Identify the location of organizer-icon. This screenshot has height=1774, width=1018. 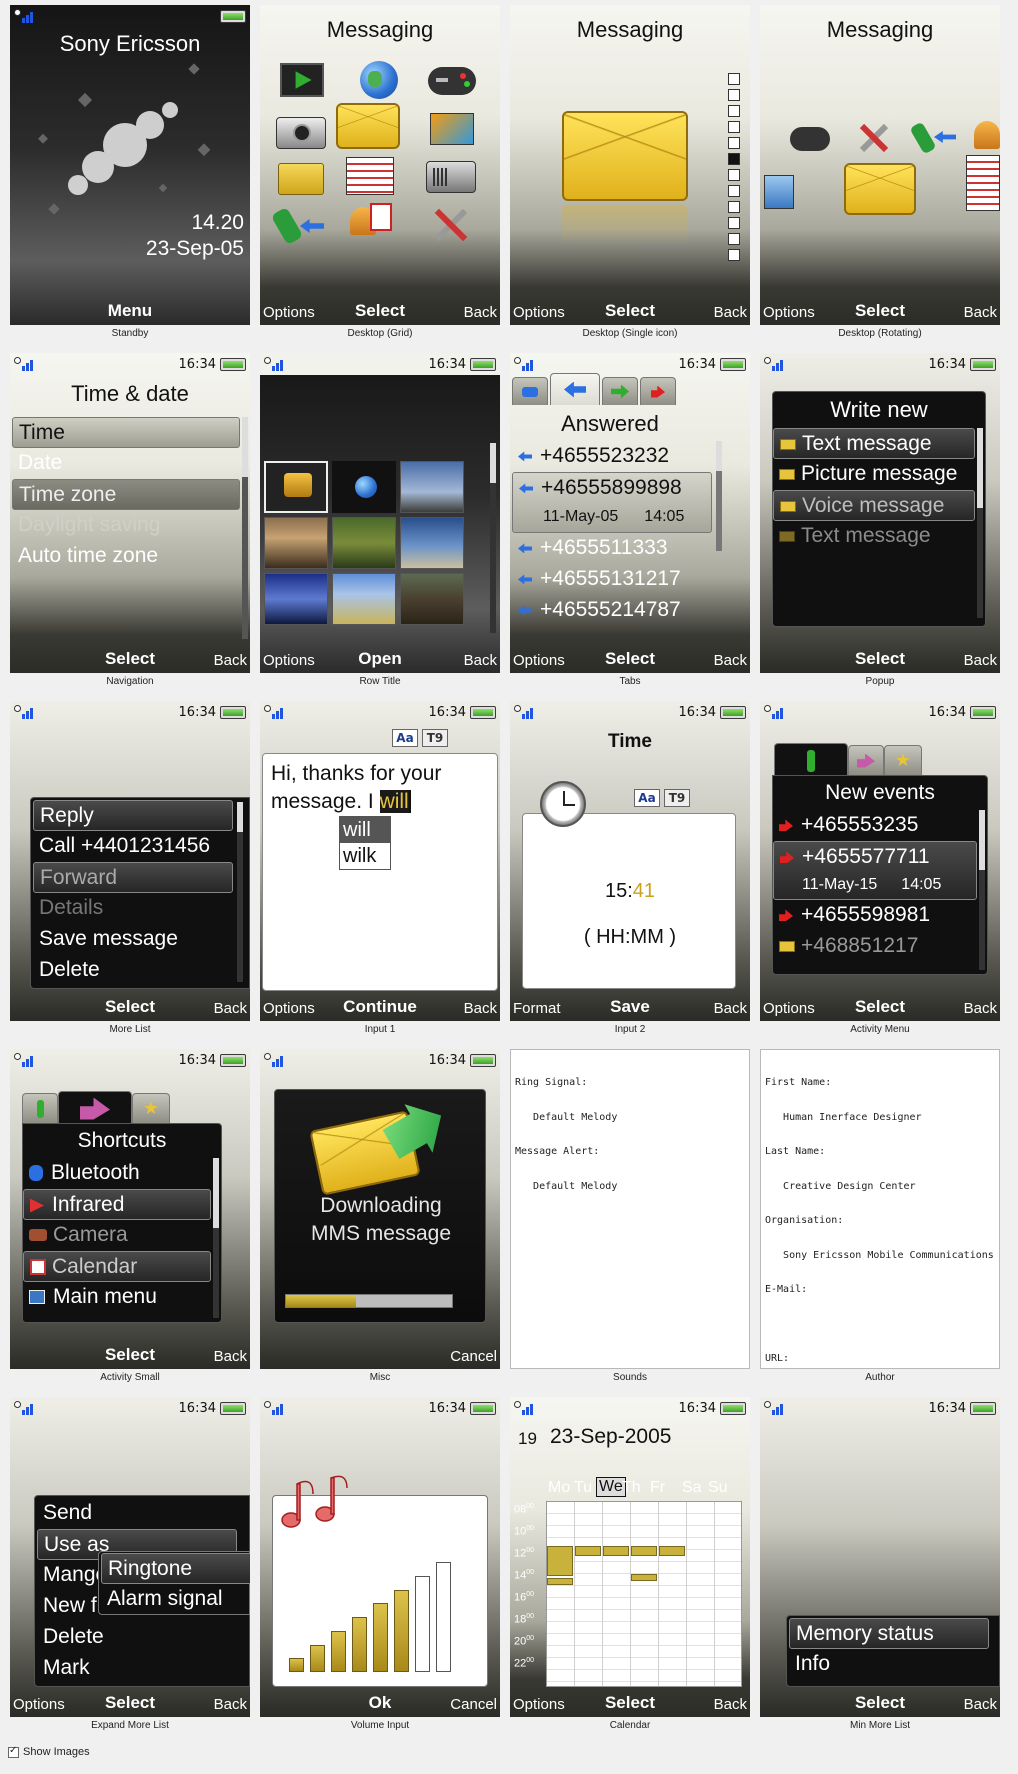
(370, 176).